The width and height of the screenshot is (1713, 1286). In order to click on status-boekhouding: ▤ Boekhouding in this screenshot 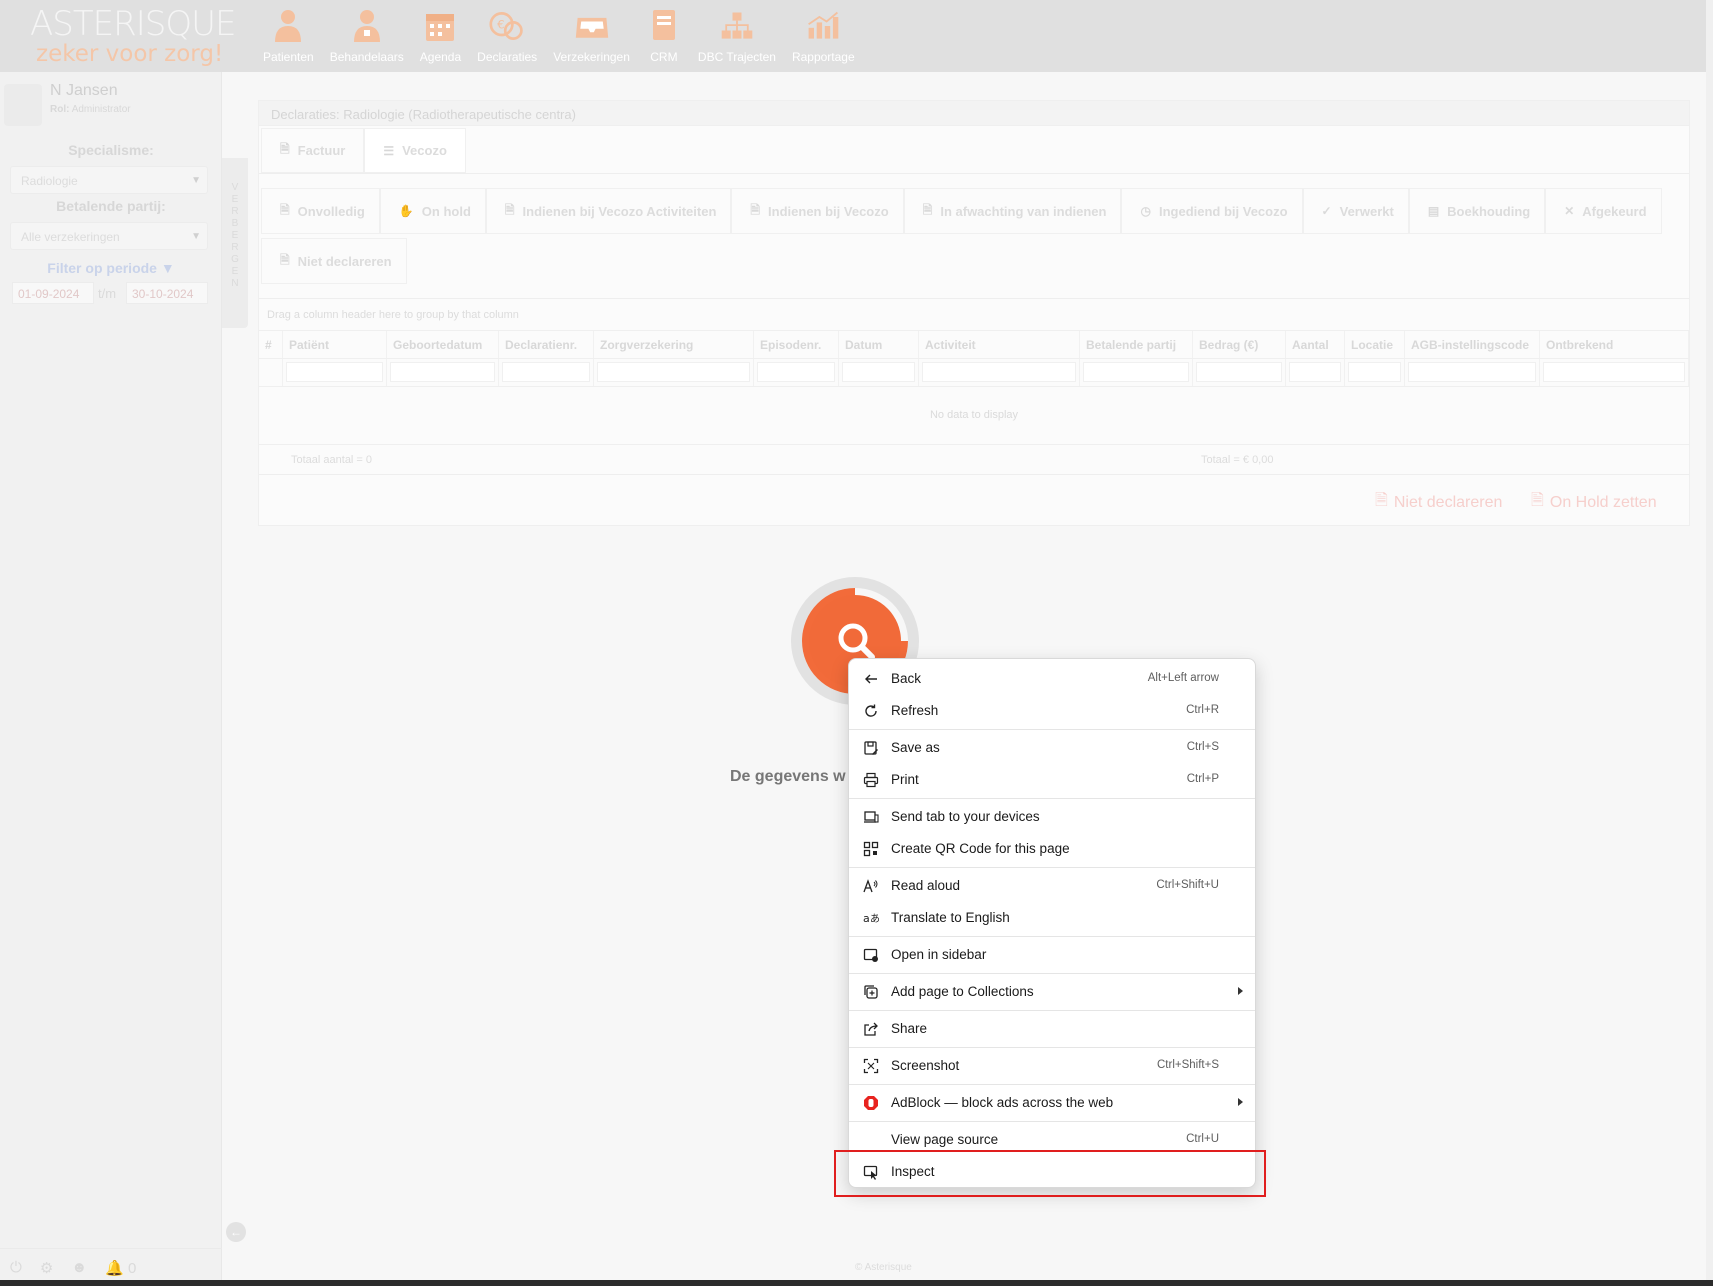, I will do `click(1477, 211)`.